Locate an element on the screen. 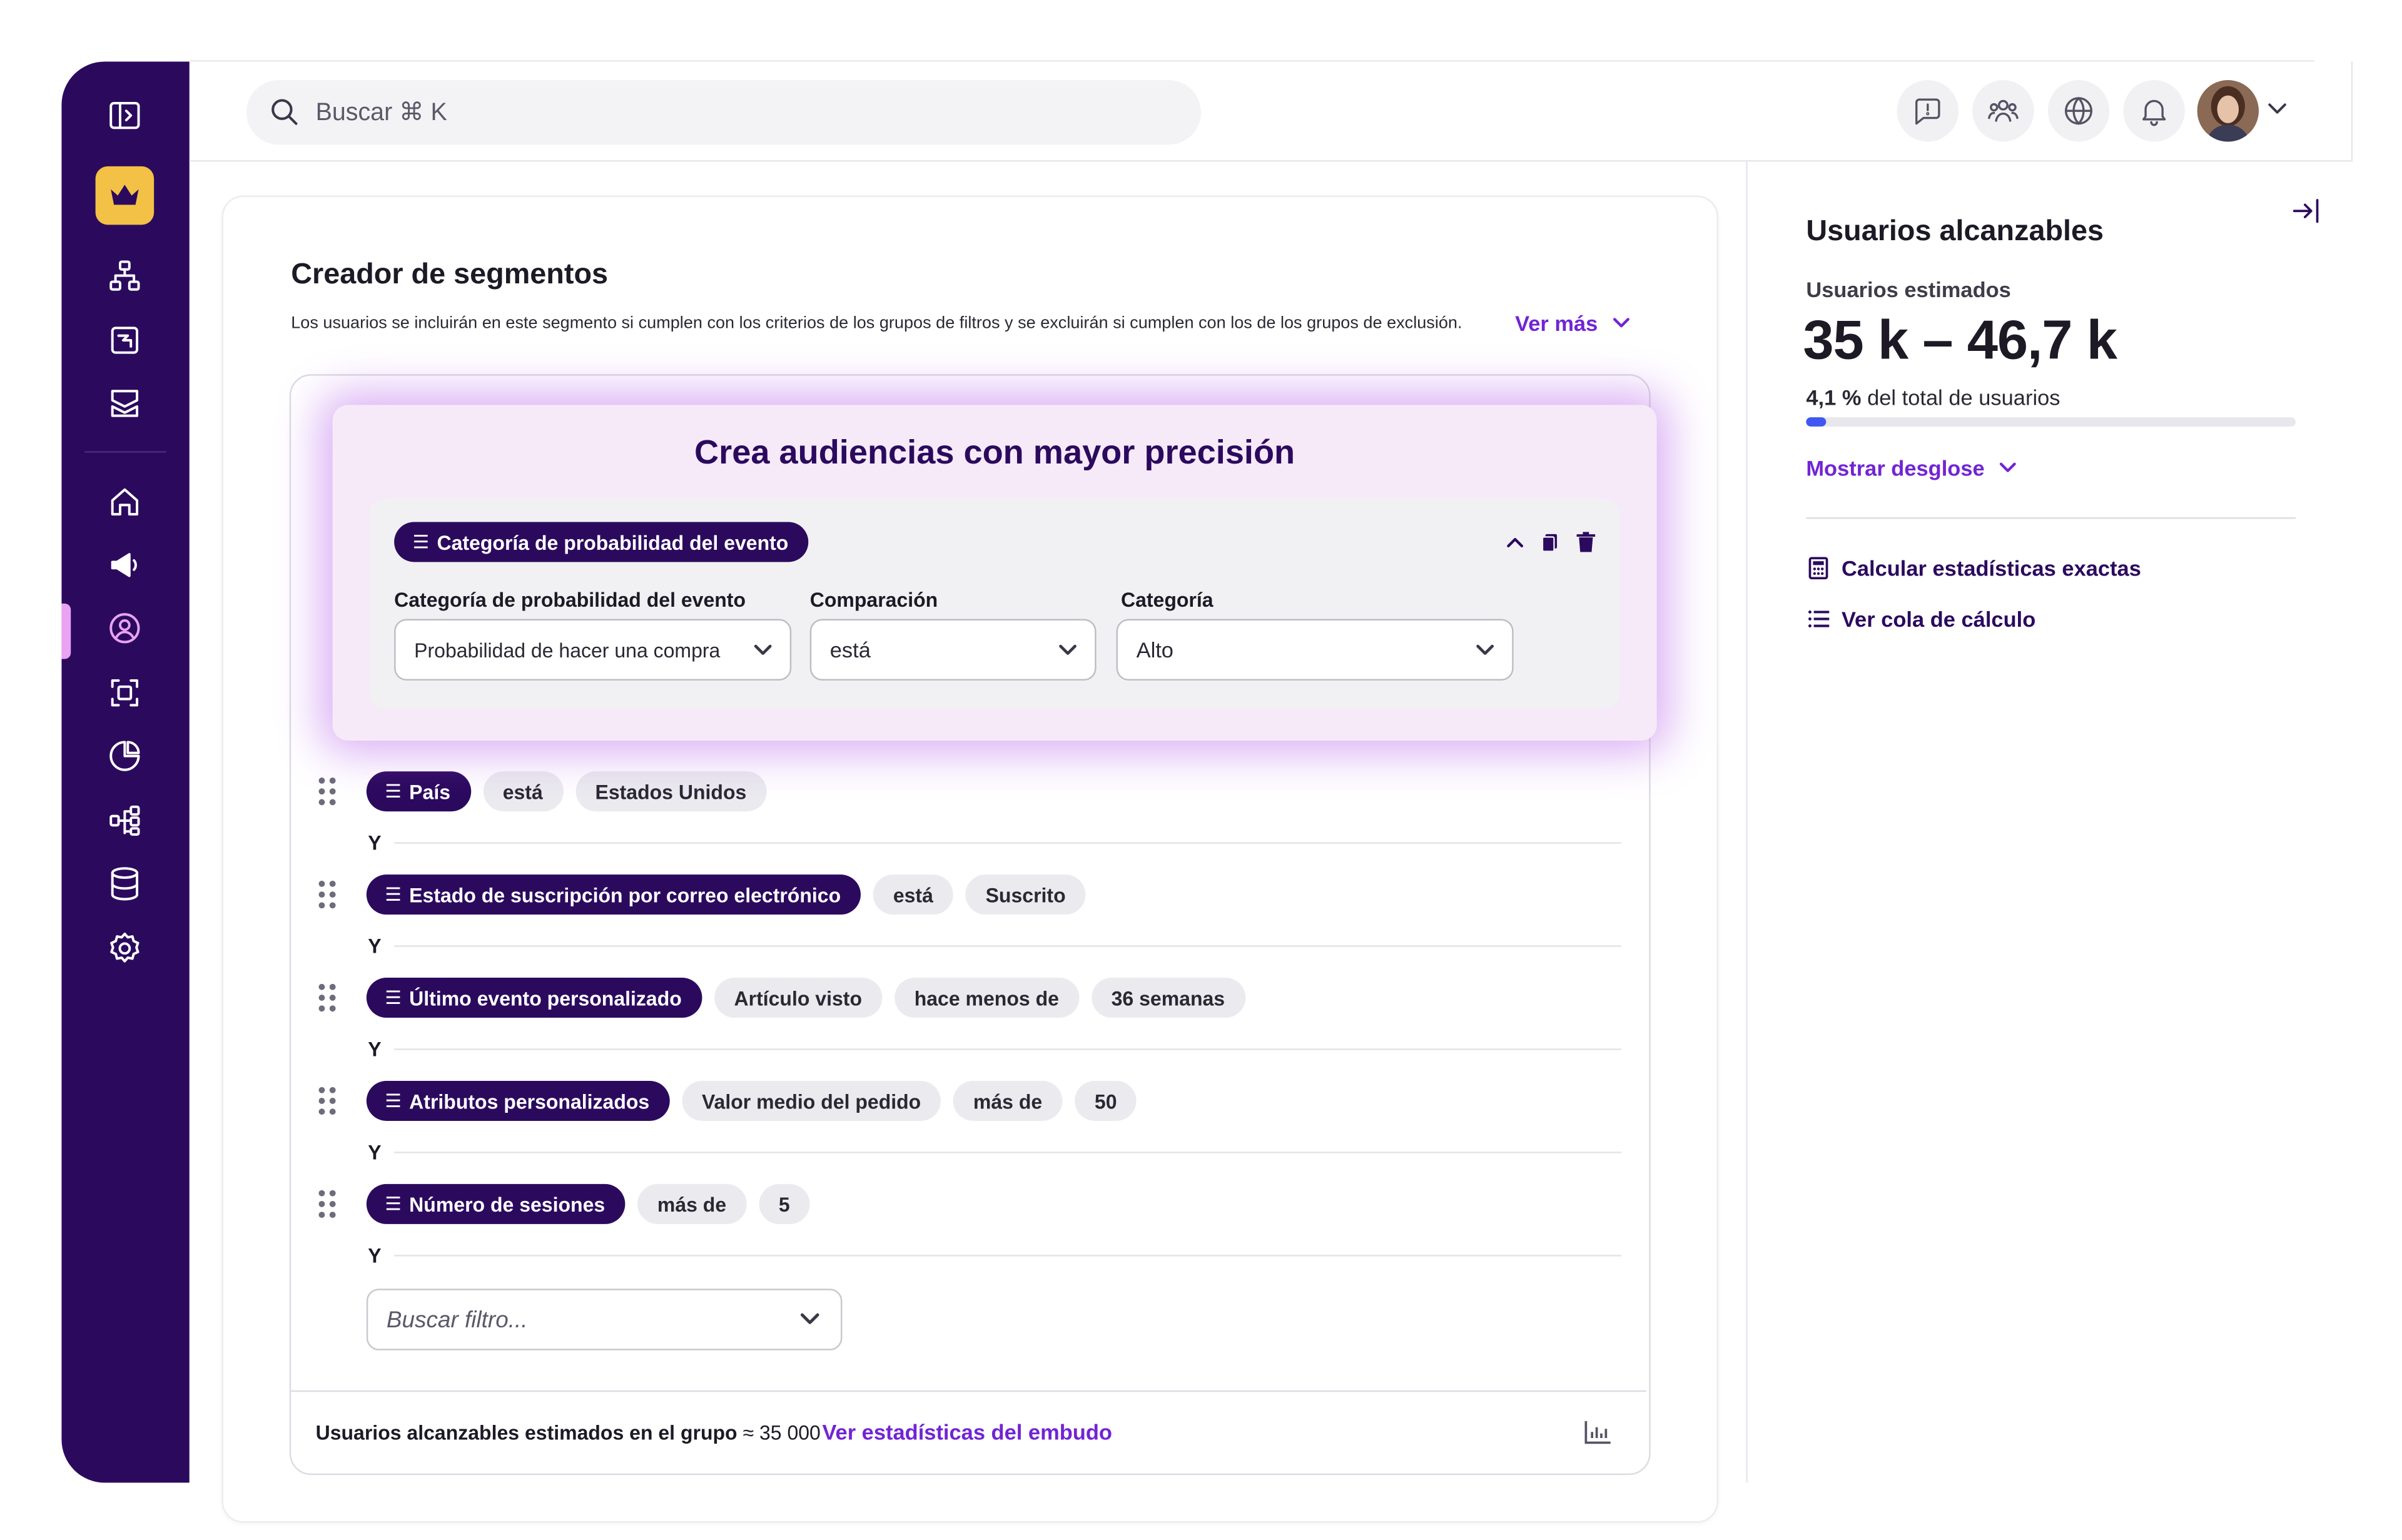  show-breakdown-label: Mostrar desglose is located at coordinates (1895, 467).